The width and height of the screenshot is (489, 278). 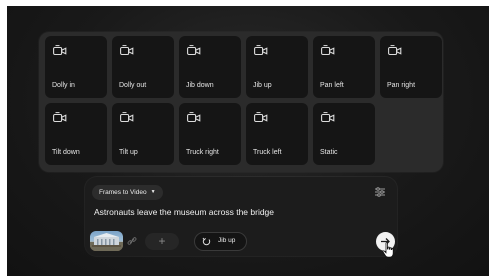 What do you see at coordinates (128, 152) in the screenshot?
I see `tile-label: Tilt up` at bounding box center [128, 152].